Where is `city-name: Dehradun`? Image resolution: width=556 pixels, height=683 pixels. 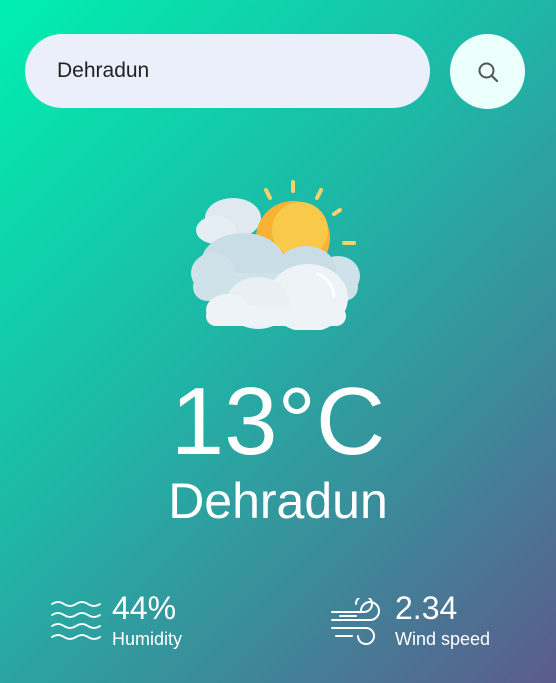 city-name: Dehradun is located at coordinates (278, 501).